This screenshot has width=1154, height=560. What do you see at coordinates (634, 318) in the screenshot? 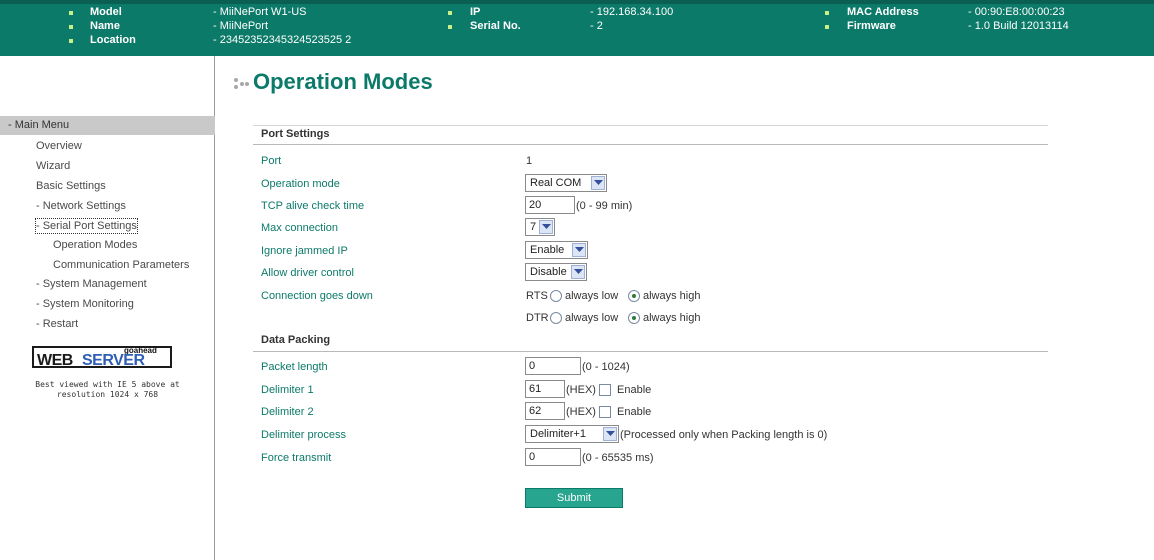
I see `dtr-always-high-radio` at bounding box center [634, 318].